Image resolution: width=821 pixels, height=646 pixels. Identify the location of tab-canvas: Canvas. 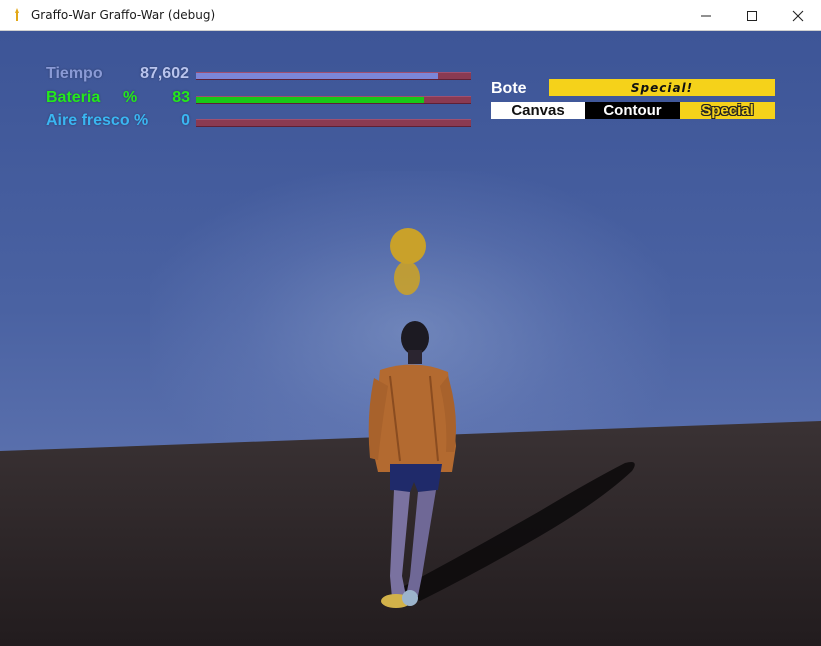
(538, 110).